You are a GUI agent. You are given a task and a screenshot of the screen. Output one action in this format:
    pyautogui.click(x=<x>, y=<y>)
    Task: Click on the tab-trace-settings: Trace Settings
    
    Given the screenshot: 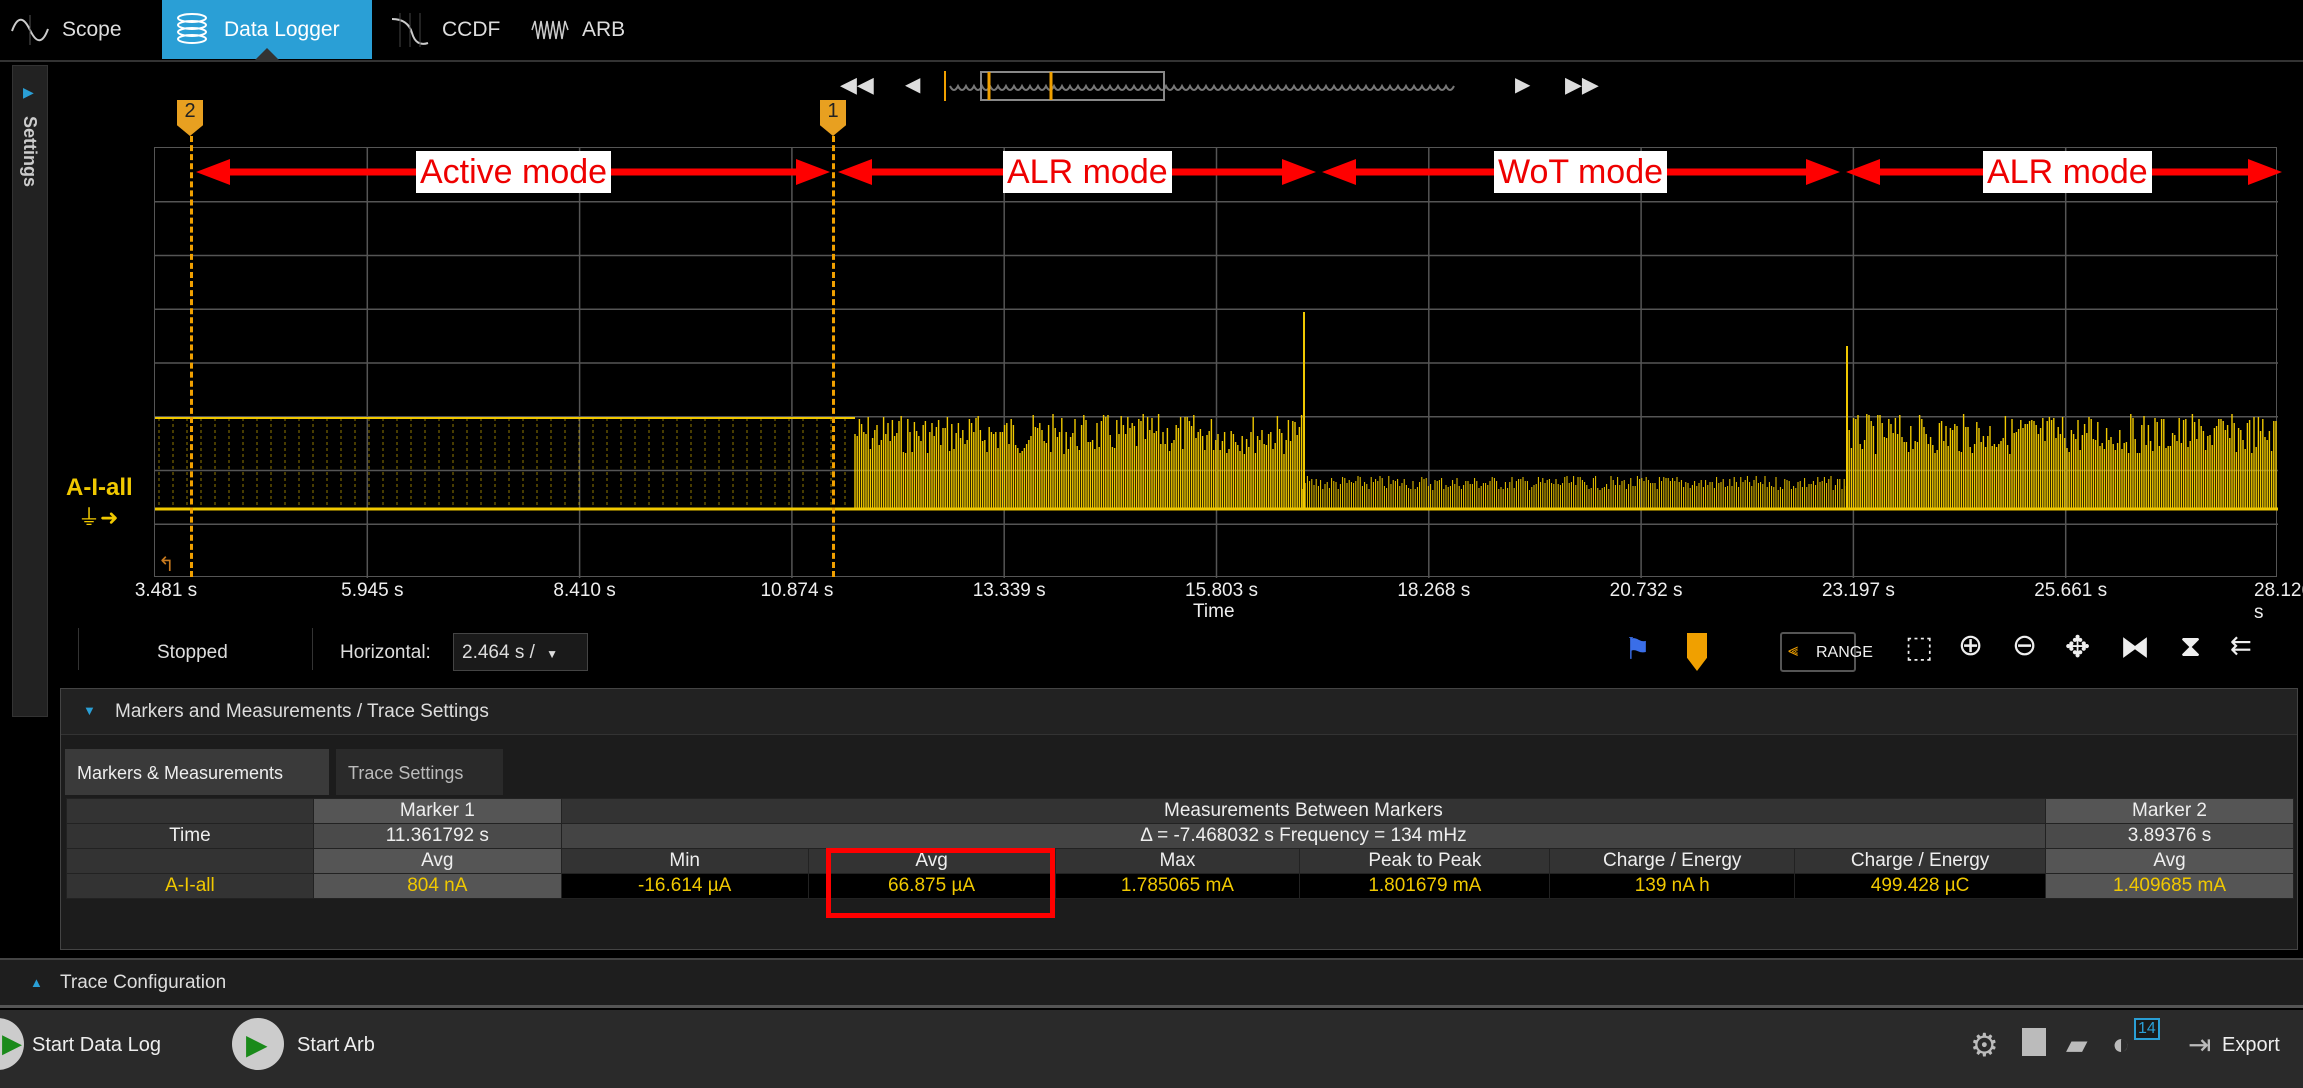 What is the action you would take?
    pyautogui.click(x=419, y=772)
    